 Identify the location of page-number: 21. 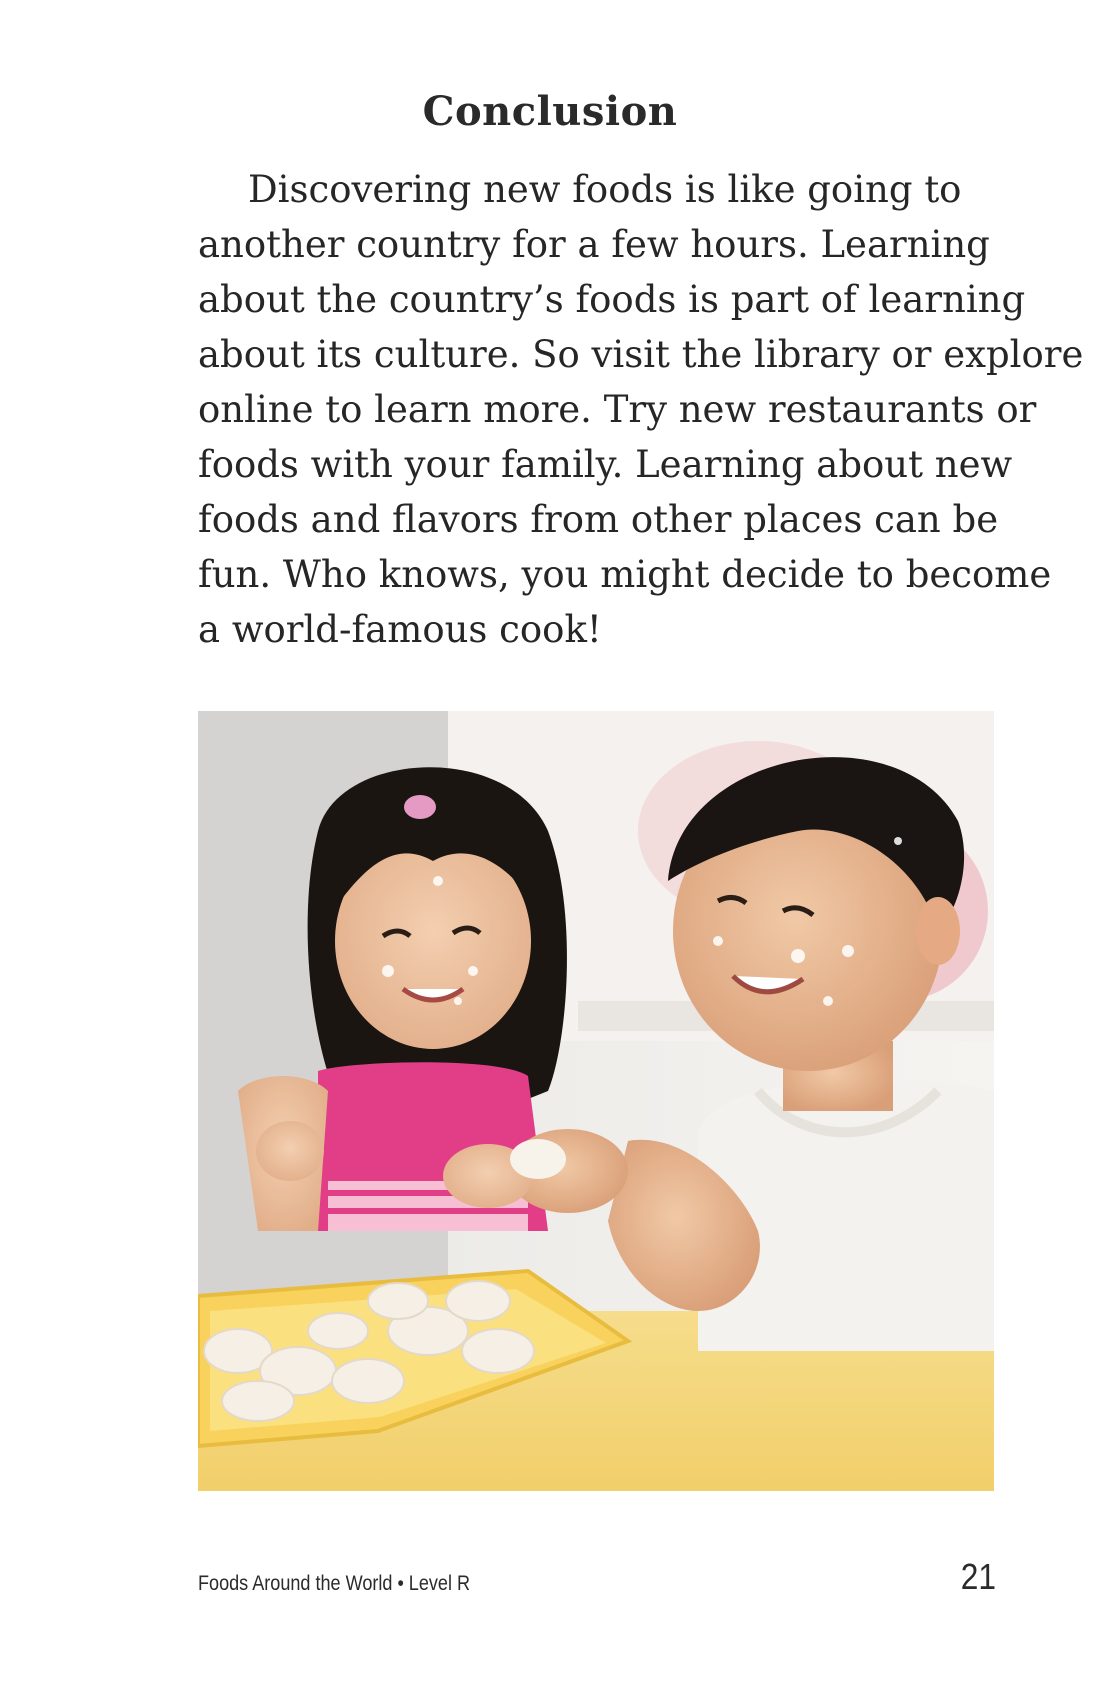
(978, 1576).